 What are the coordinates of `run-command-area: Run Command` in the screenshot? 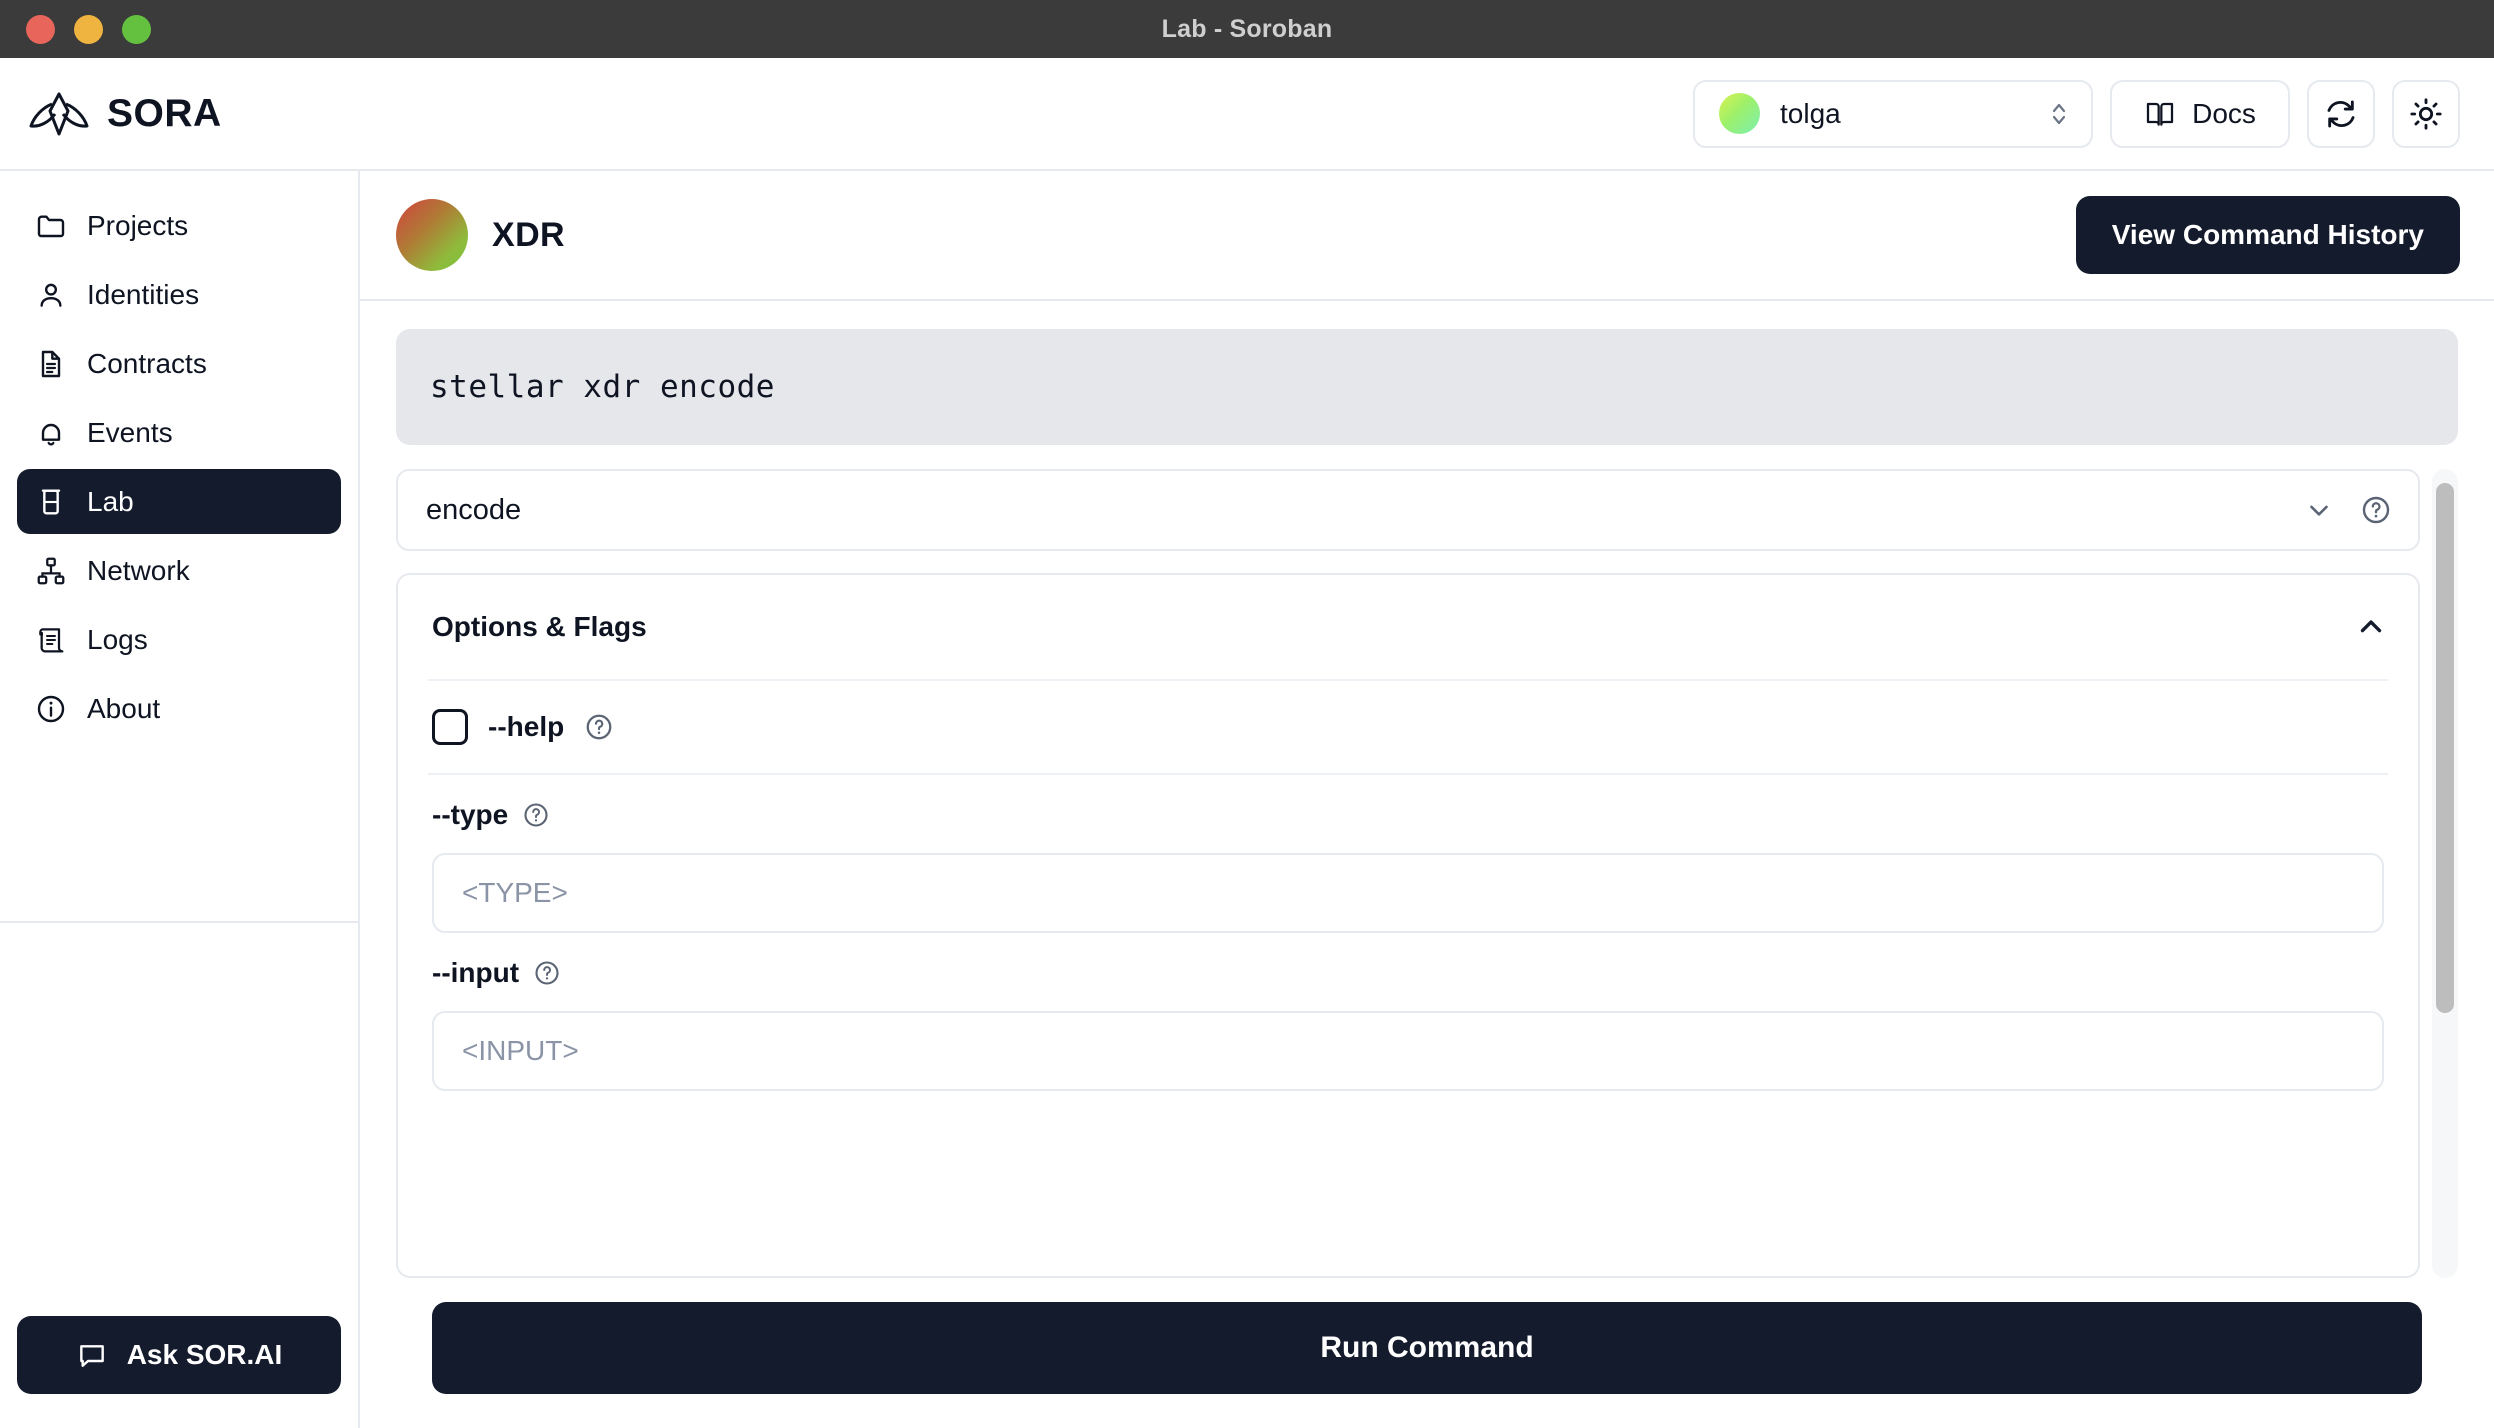 It's located at (1427, 1353).